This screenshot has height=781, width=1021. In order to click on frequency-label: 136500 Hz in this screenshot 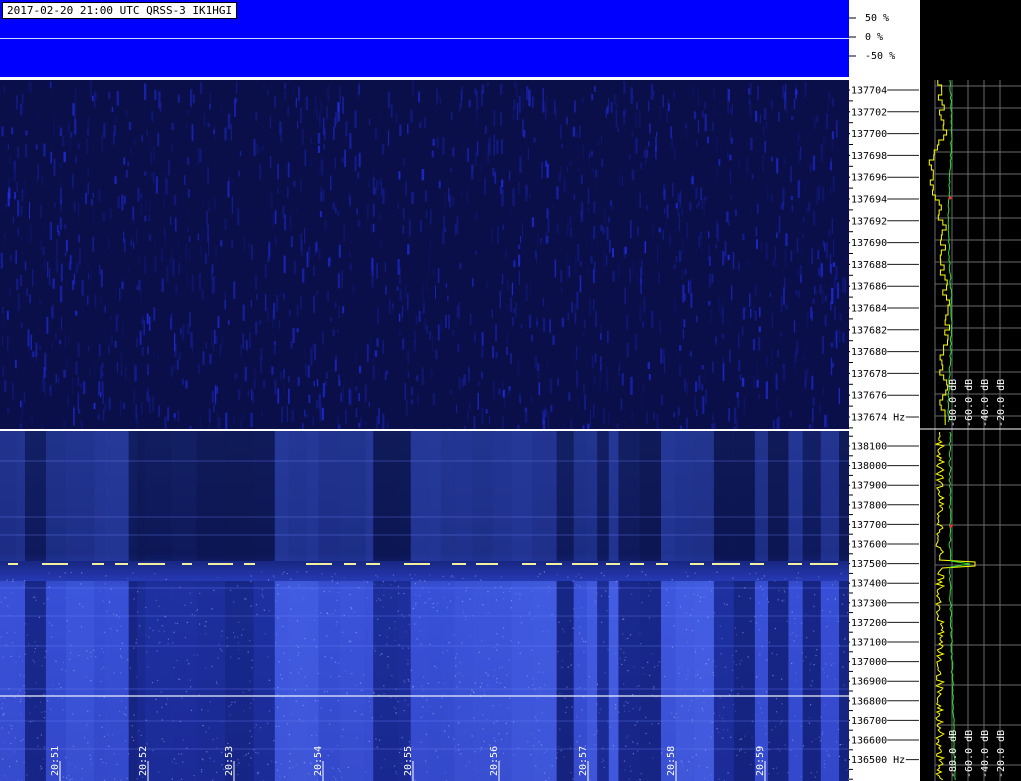, I will do `click(878, 760)`.